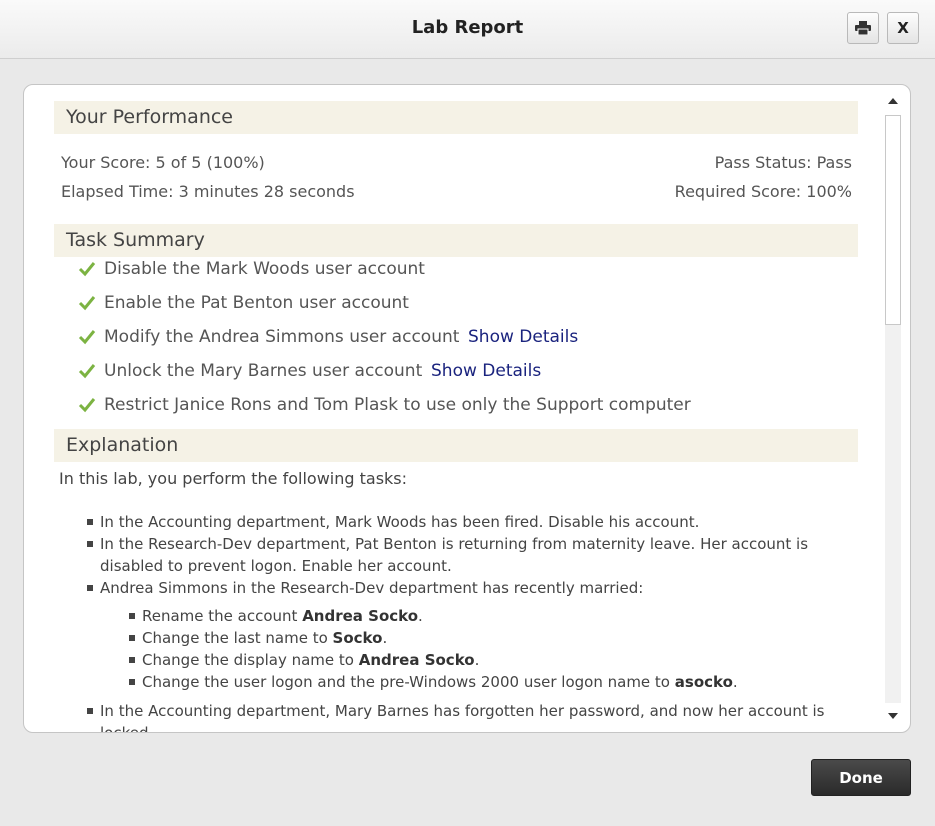 This screenshot has height=826, width=935. Describe the element at coordinates (893, 408) in the screenshot. I see `vertical-scrollbar` at that location.